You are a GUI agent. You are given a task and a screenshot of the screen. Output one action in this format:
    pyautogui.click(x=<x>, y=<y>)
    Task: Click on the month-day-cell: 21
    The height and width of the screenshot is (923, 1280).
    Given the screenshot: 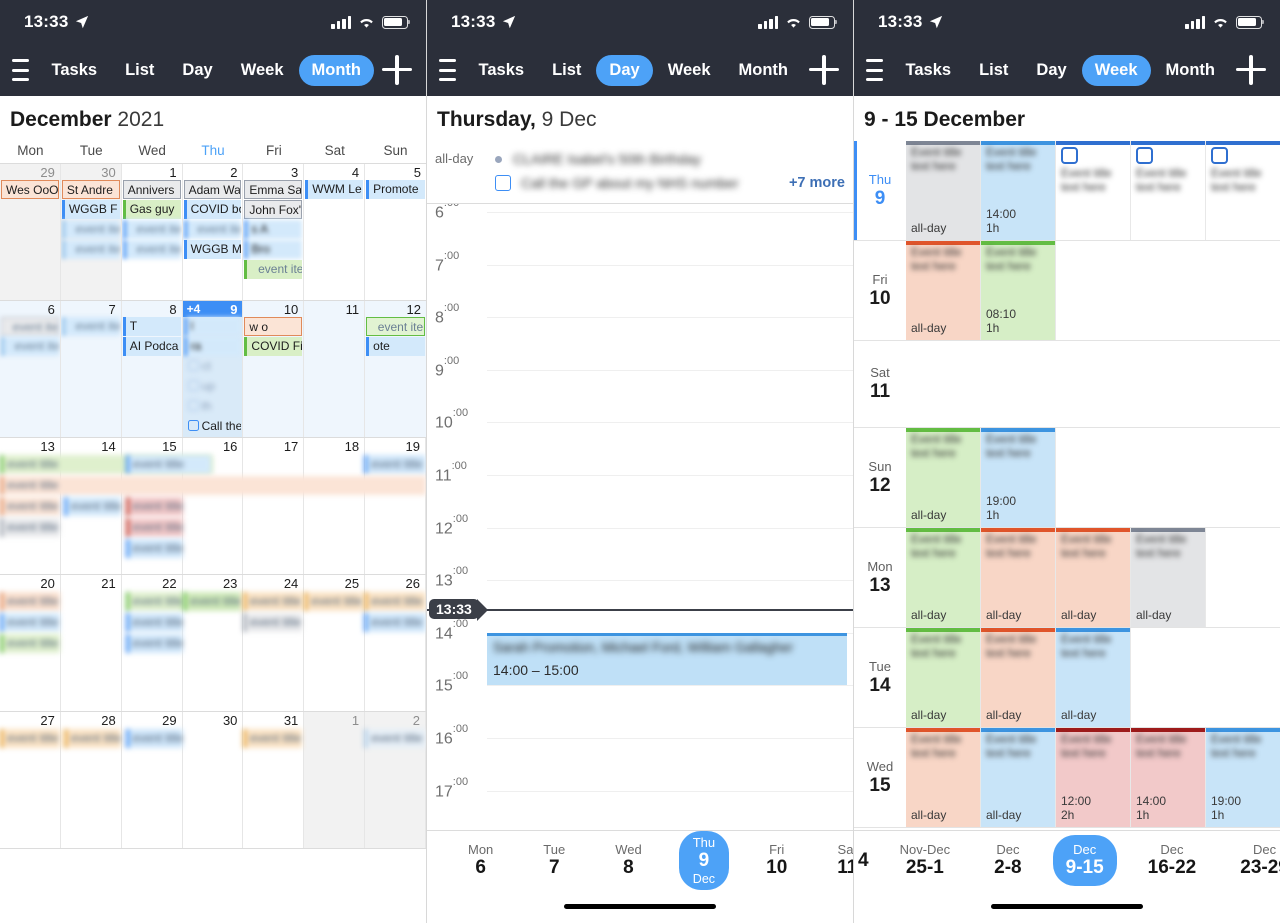 What is the action you would take?
    pyautogui.click(x=91, y=643)
    